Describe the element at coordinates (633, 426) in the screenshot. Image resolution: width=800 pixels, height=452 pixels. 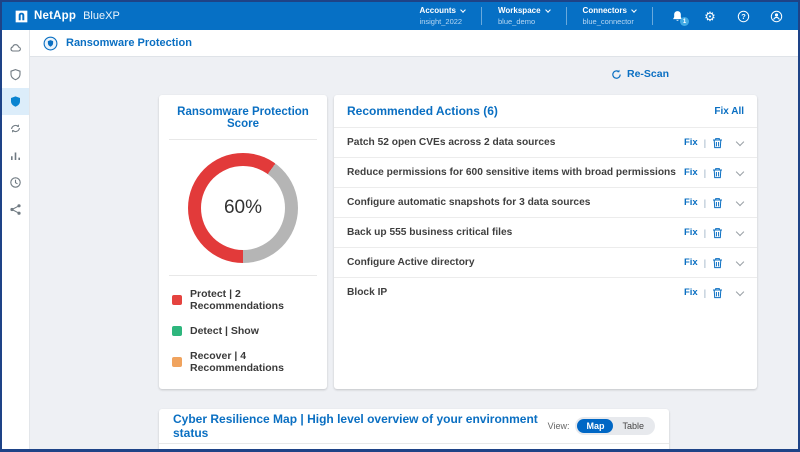
I see `view-toggle-table: Table` at that location.